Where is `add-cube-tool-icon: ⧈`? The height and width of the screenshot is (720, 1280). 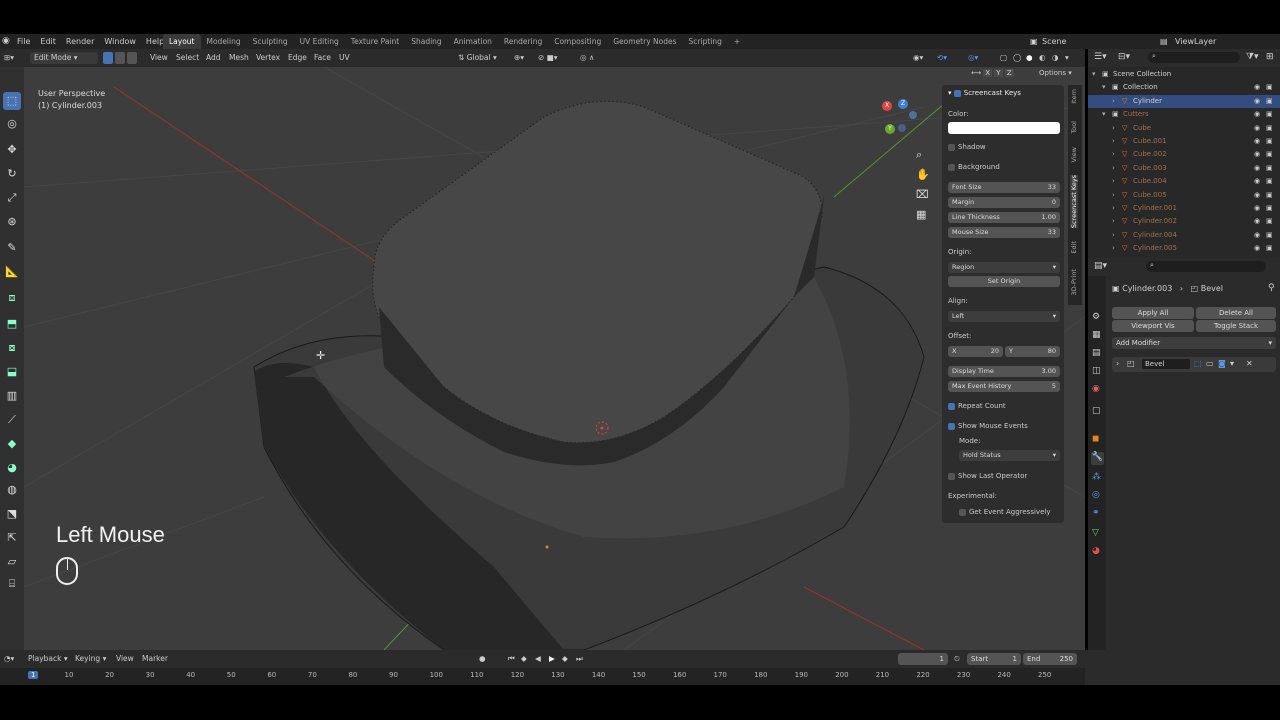
add-cube-tool-icon: ⧈ is located at coordinates (12, 298).